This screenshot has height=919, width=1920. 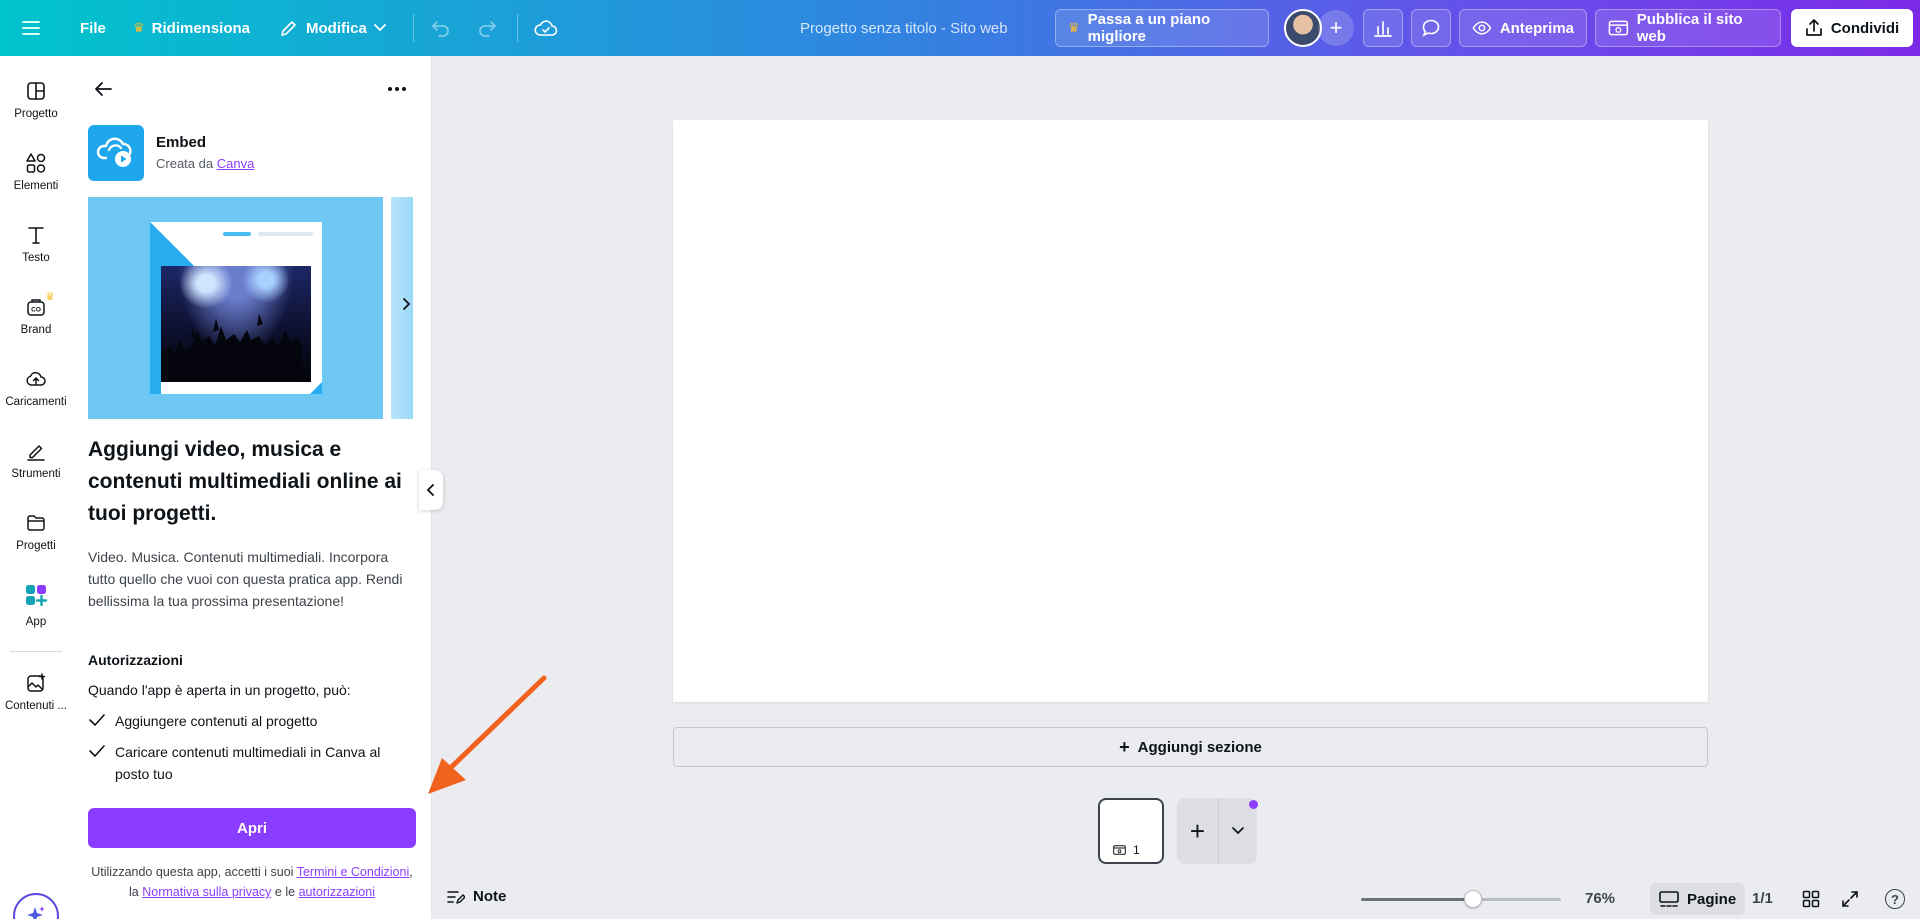 I want to click on zoom-slider-thumb, so click(x=1473, y=899).